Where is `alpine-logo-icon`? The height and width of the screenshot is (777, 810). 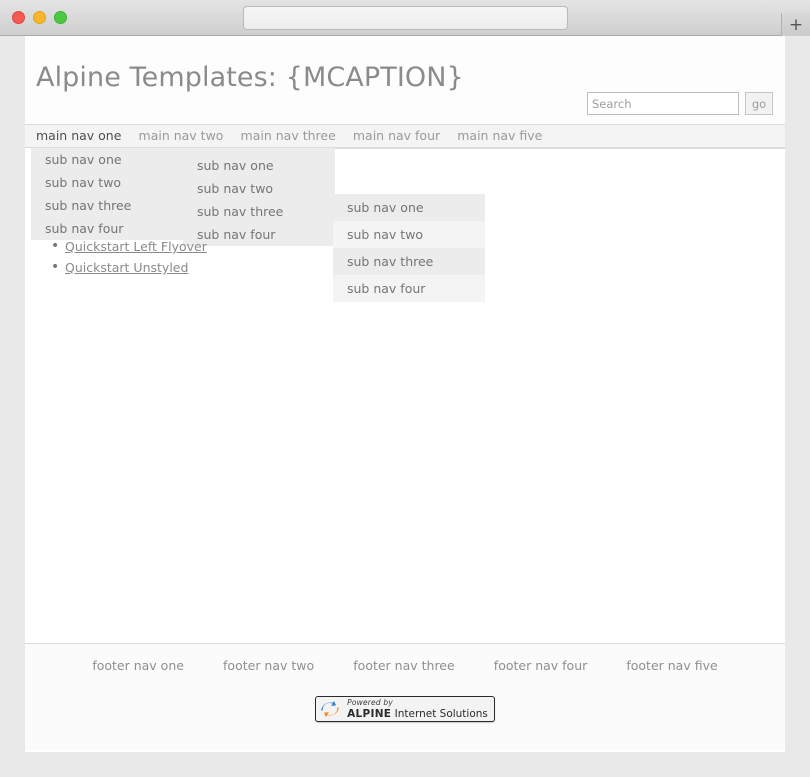
alpine-logo-icon is located at coordinates (330, 709).